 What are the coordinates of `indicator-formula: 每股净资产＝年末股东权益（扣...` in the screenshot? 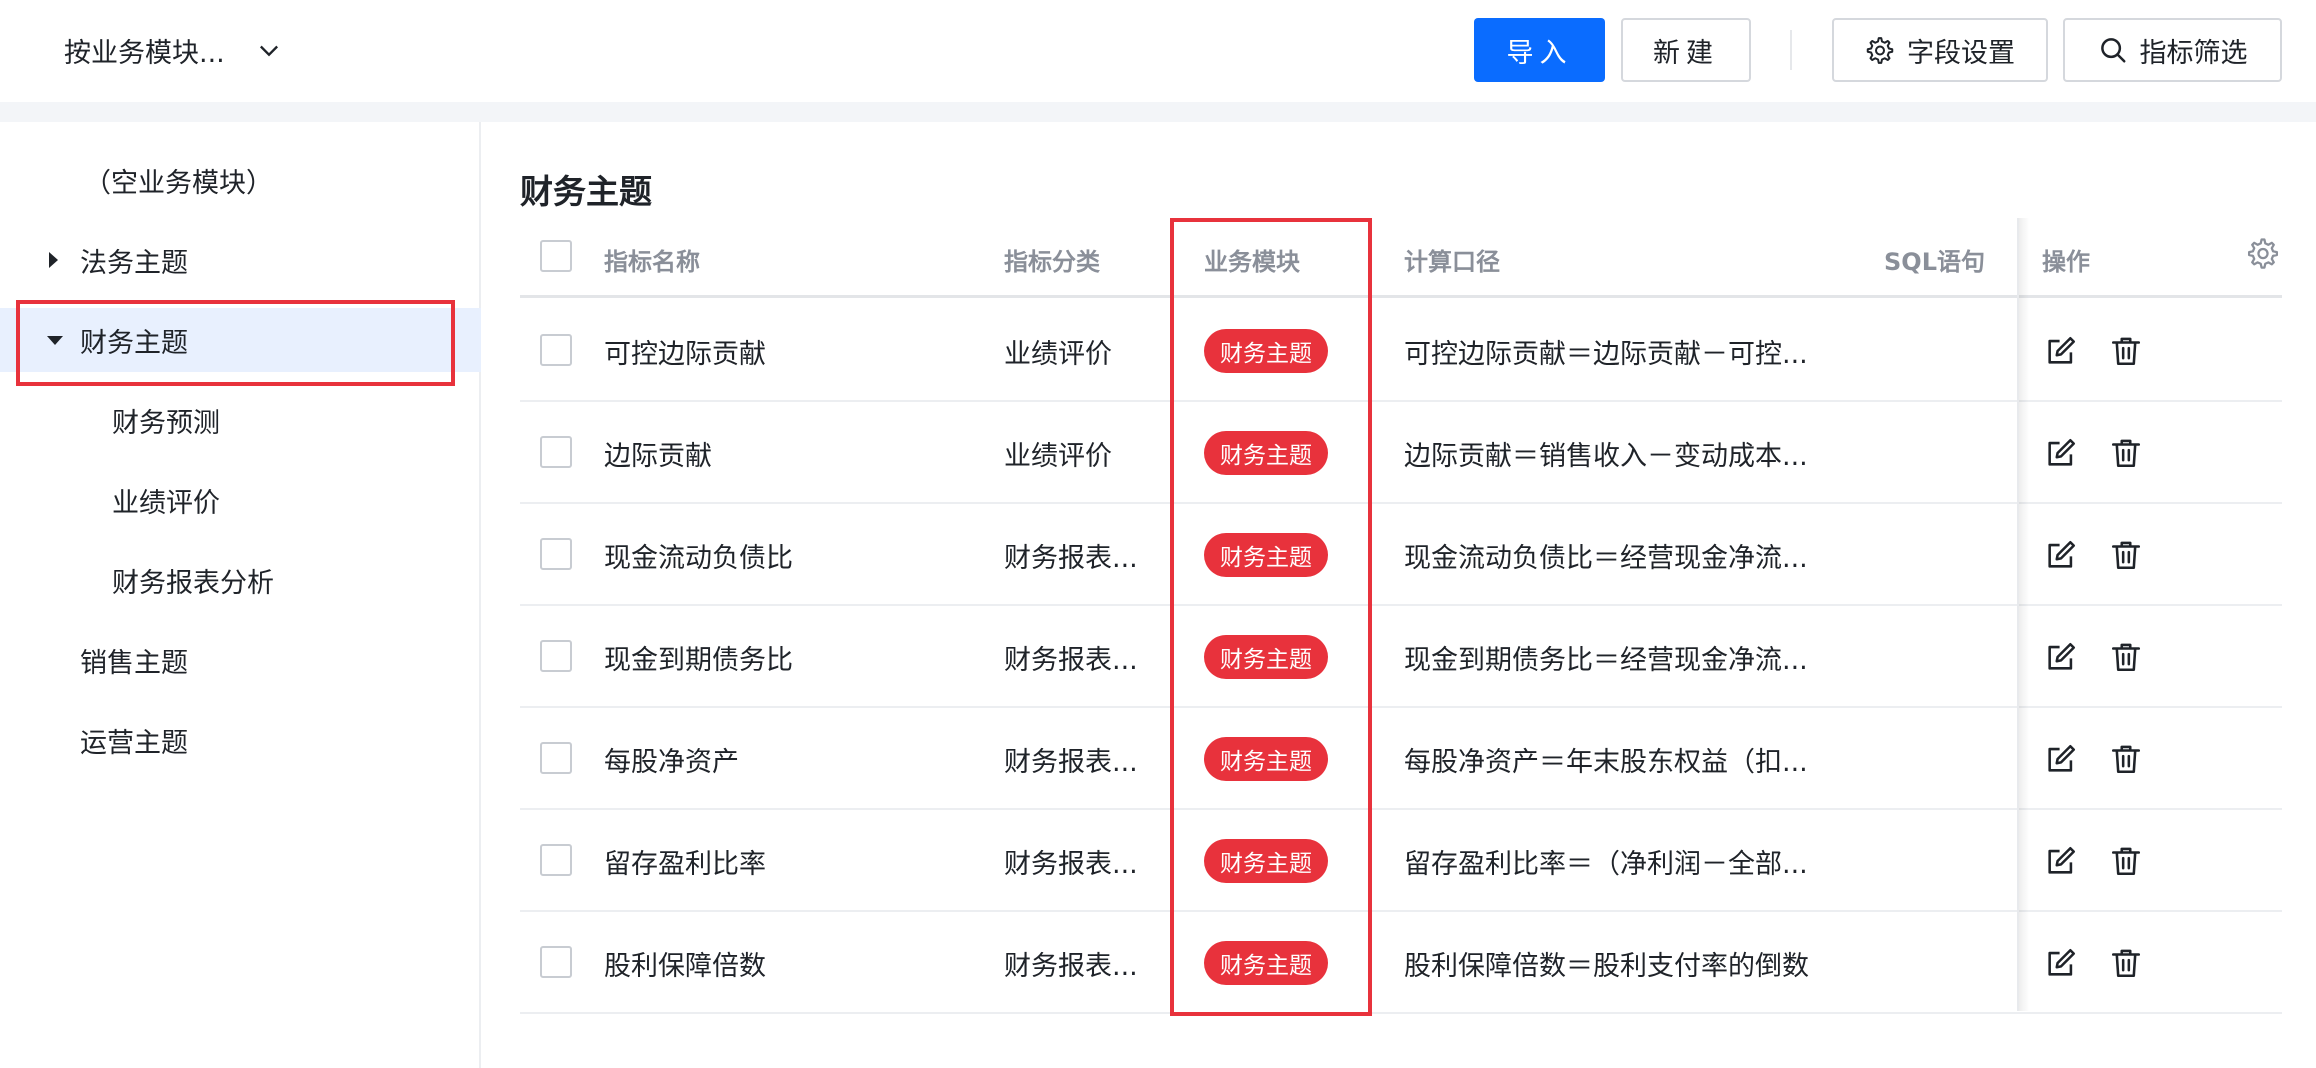 It's located at (1606, 762).